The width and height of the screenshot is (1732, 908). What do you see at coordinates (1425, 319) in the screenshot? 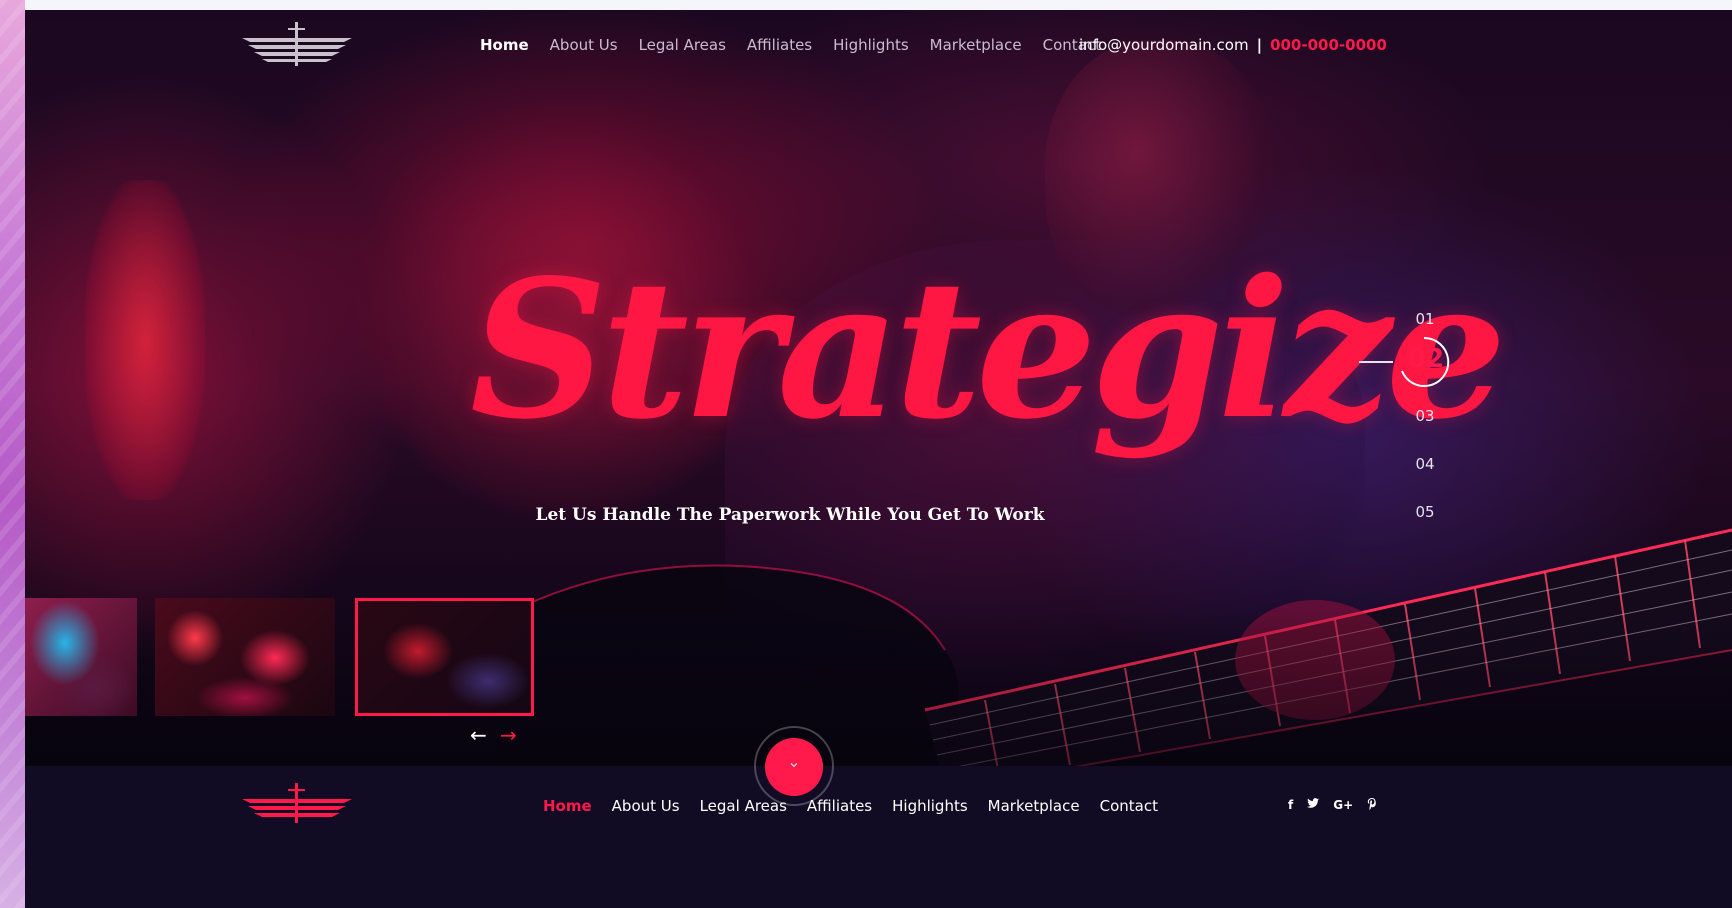
I see `slide-number-01: 01` at bounding box center [1425, 319].